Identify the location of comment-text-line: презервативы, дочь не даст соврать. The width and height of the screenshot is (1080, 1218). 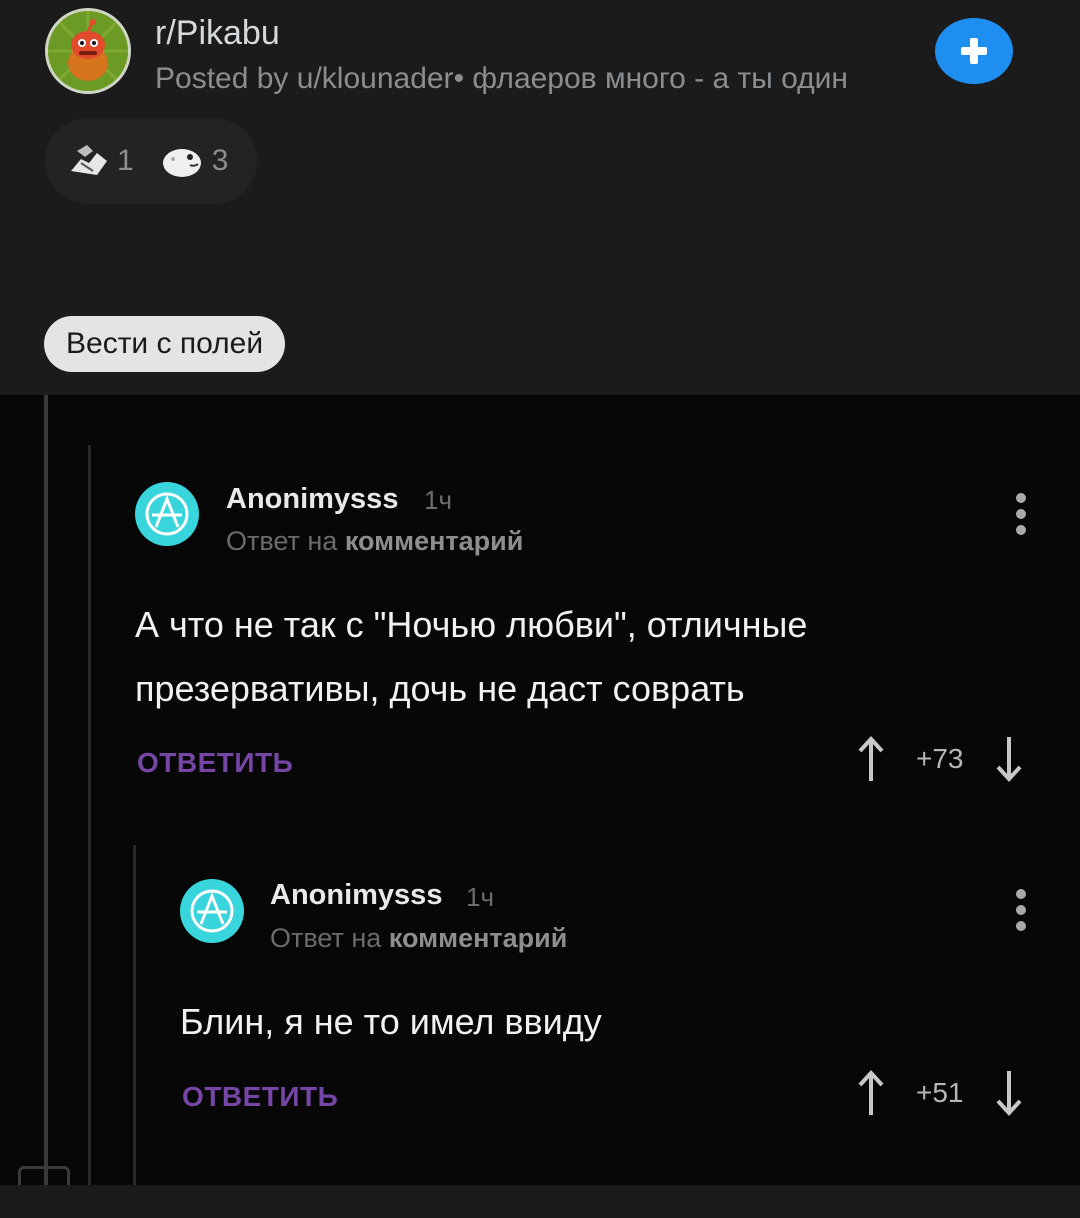
(440, 688).